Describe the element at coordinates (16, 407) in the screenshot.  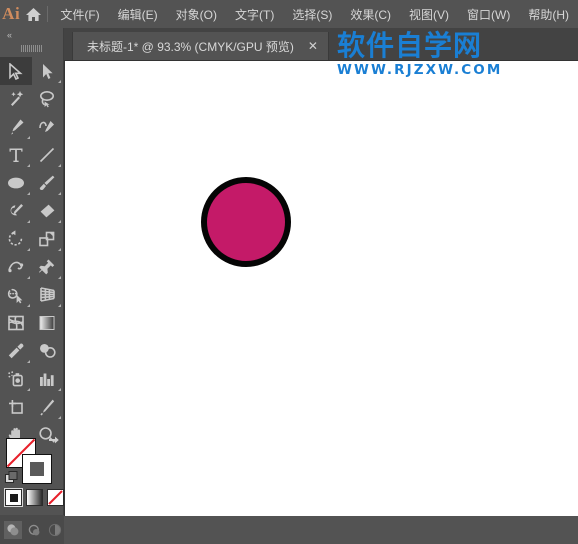
I see `artboard-tool` at that location.